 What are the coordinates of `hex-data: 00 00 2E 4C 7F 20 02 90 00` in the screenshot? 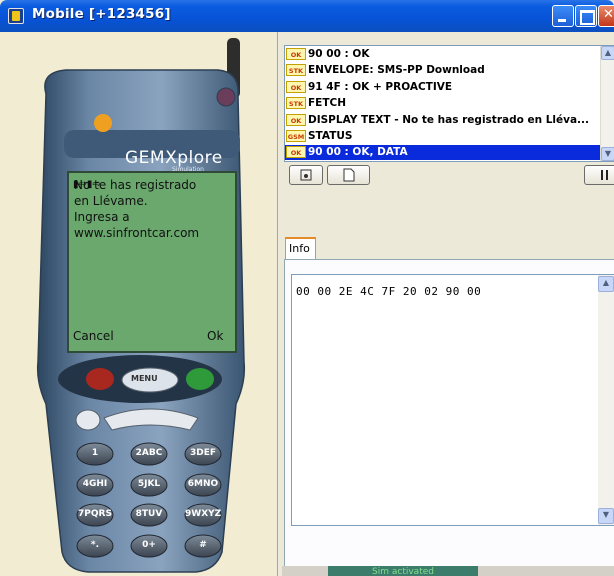 It's located at (389, 291).